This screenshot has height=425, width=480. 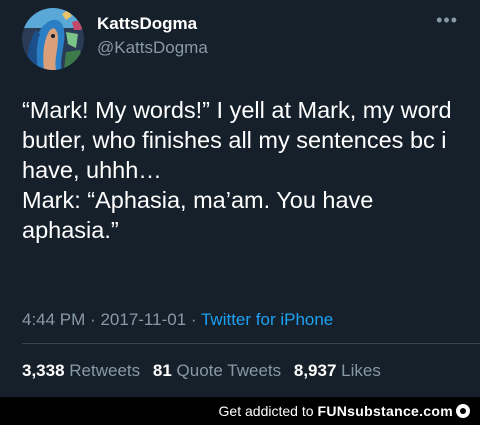 What do you see at coordinates (162, 370) in the screenshot?
I see `quote-tweets-count: 81` at bounding box center [162, 370].